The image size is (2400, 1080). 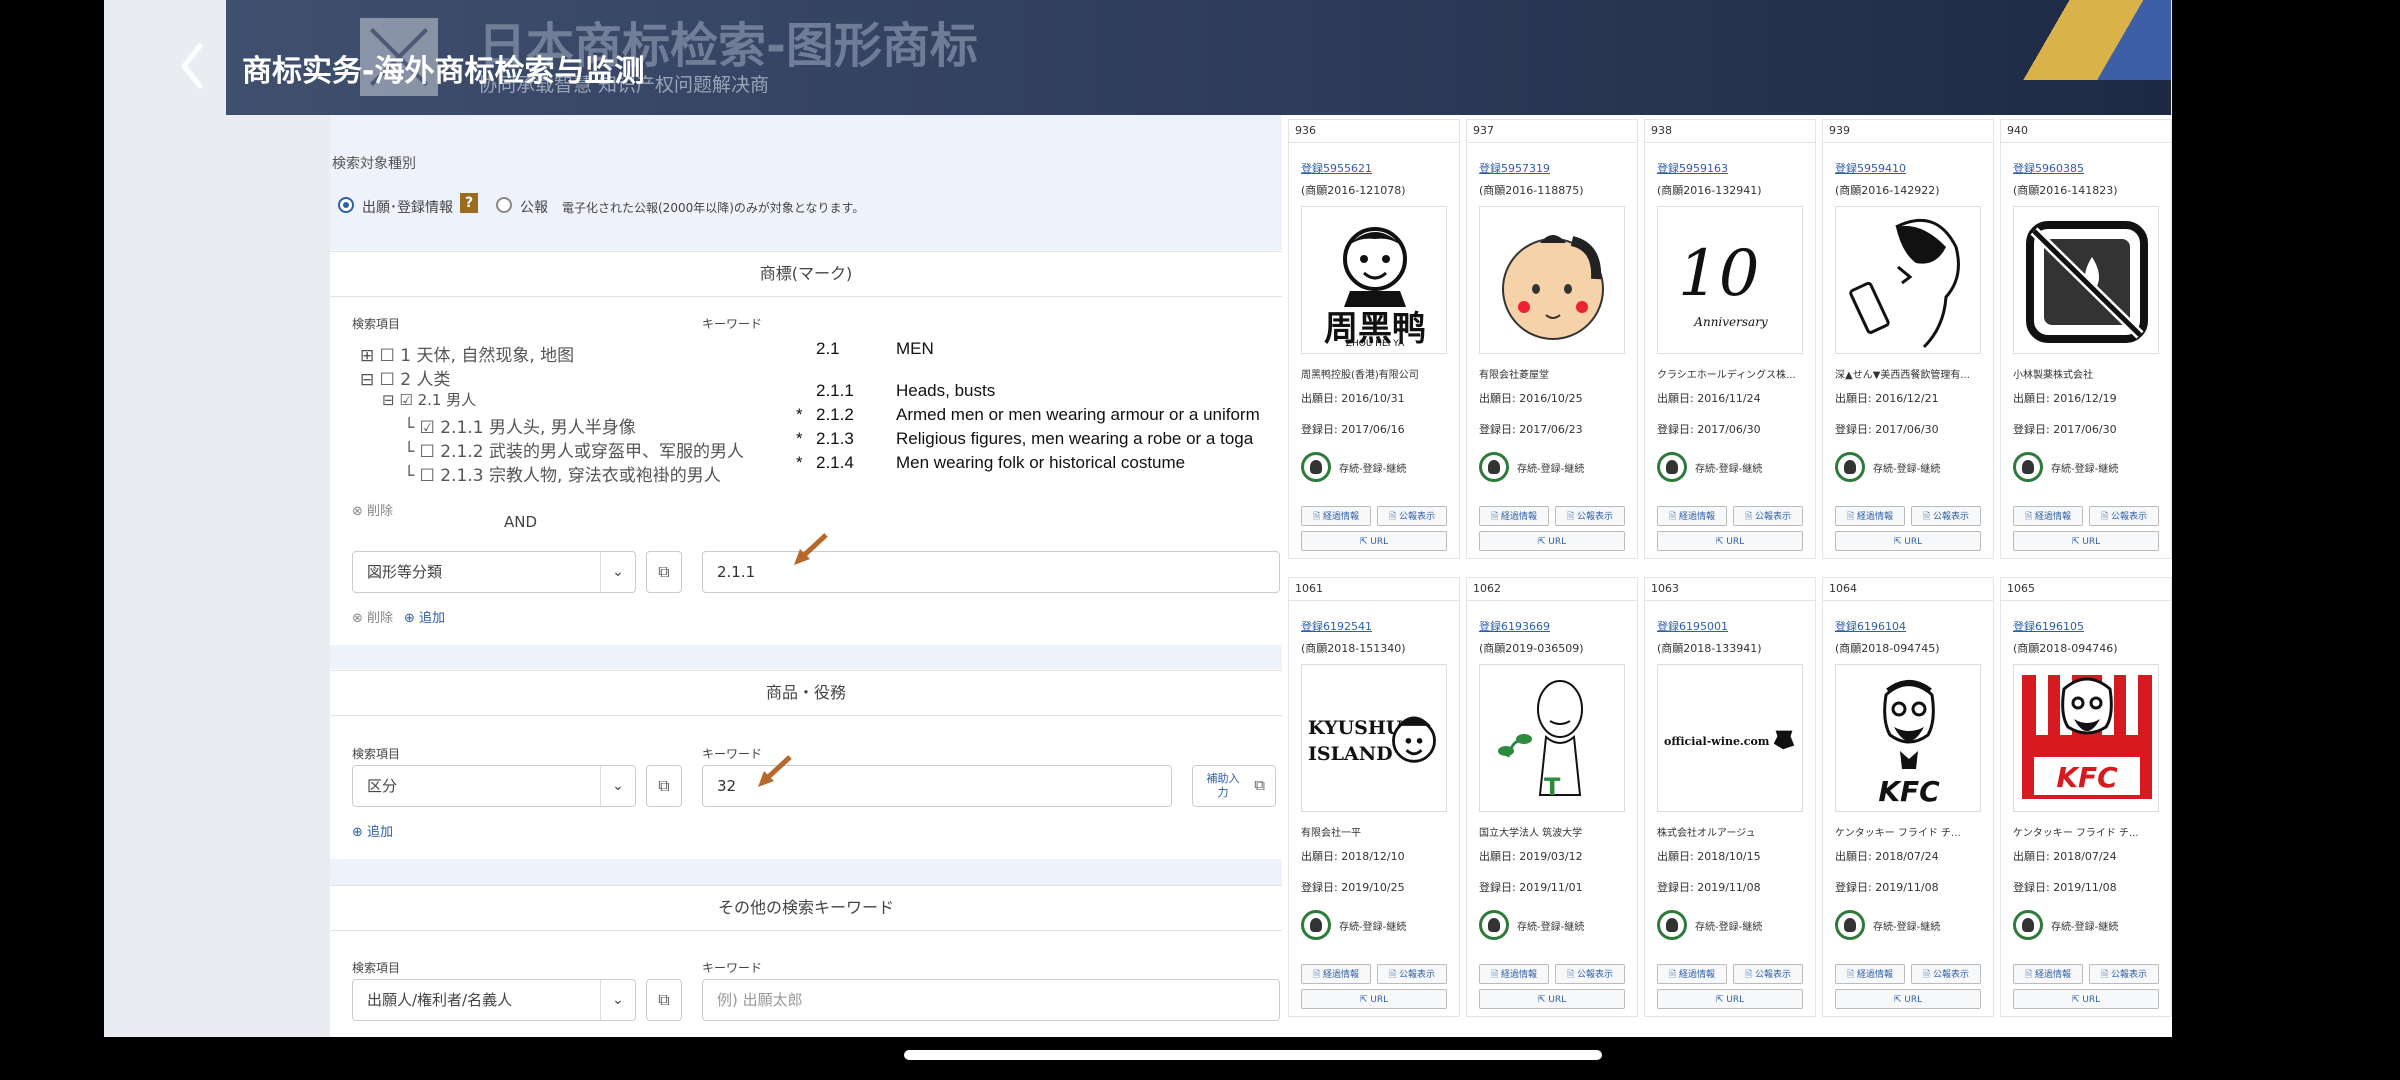 What do you see at coordinates (1514, 168) in the screenshot?
I see `registration-link: 登録5957319` at bounding box center [1514, 168].